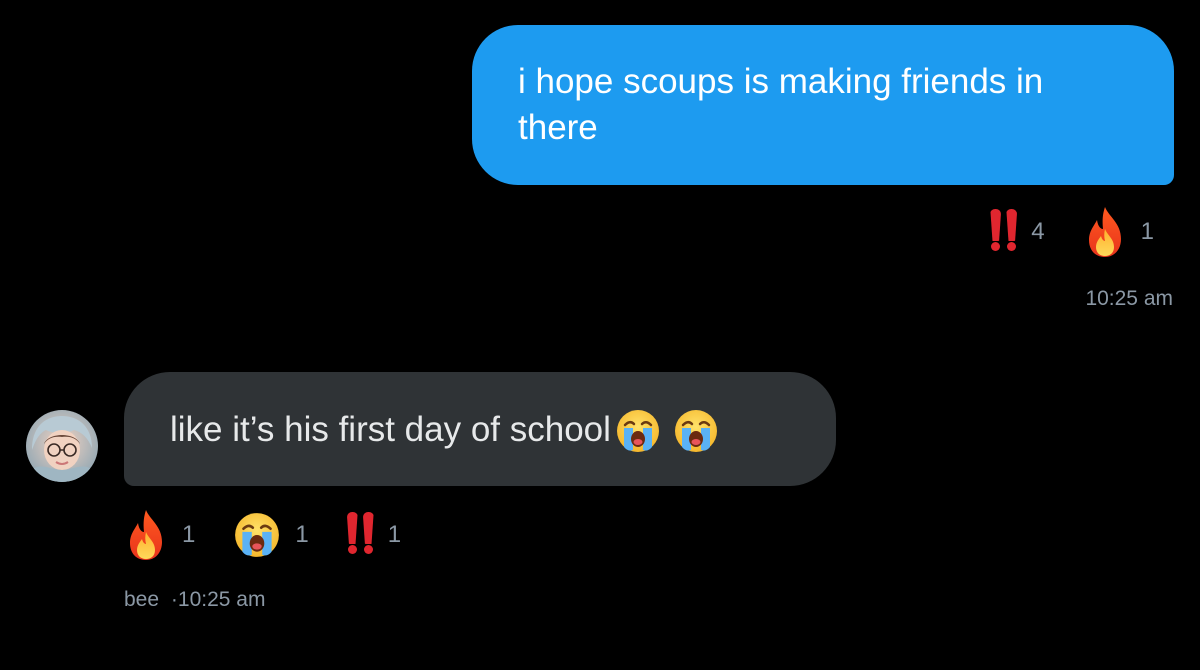  Describe the element at coordinates (1038, 231) in the screenshot. I see `reaction-count: 4` at that location.